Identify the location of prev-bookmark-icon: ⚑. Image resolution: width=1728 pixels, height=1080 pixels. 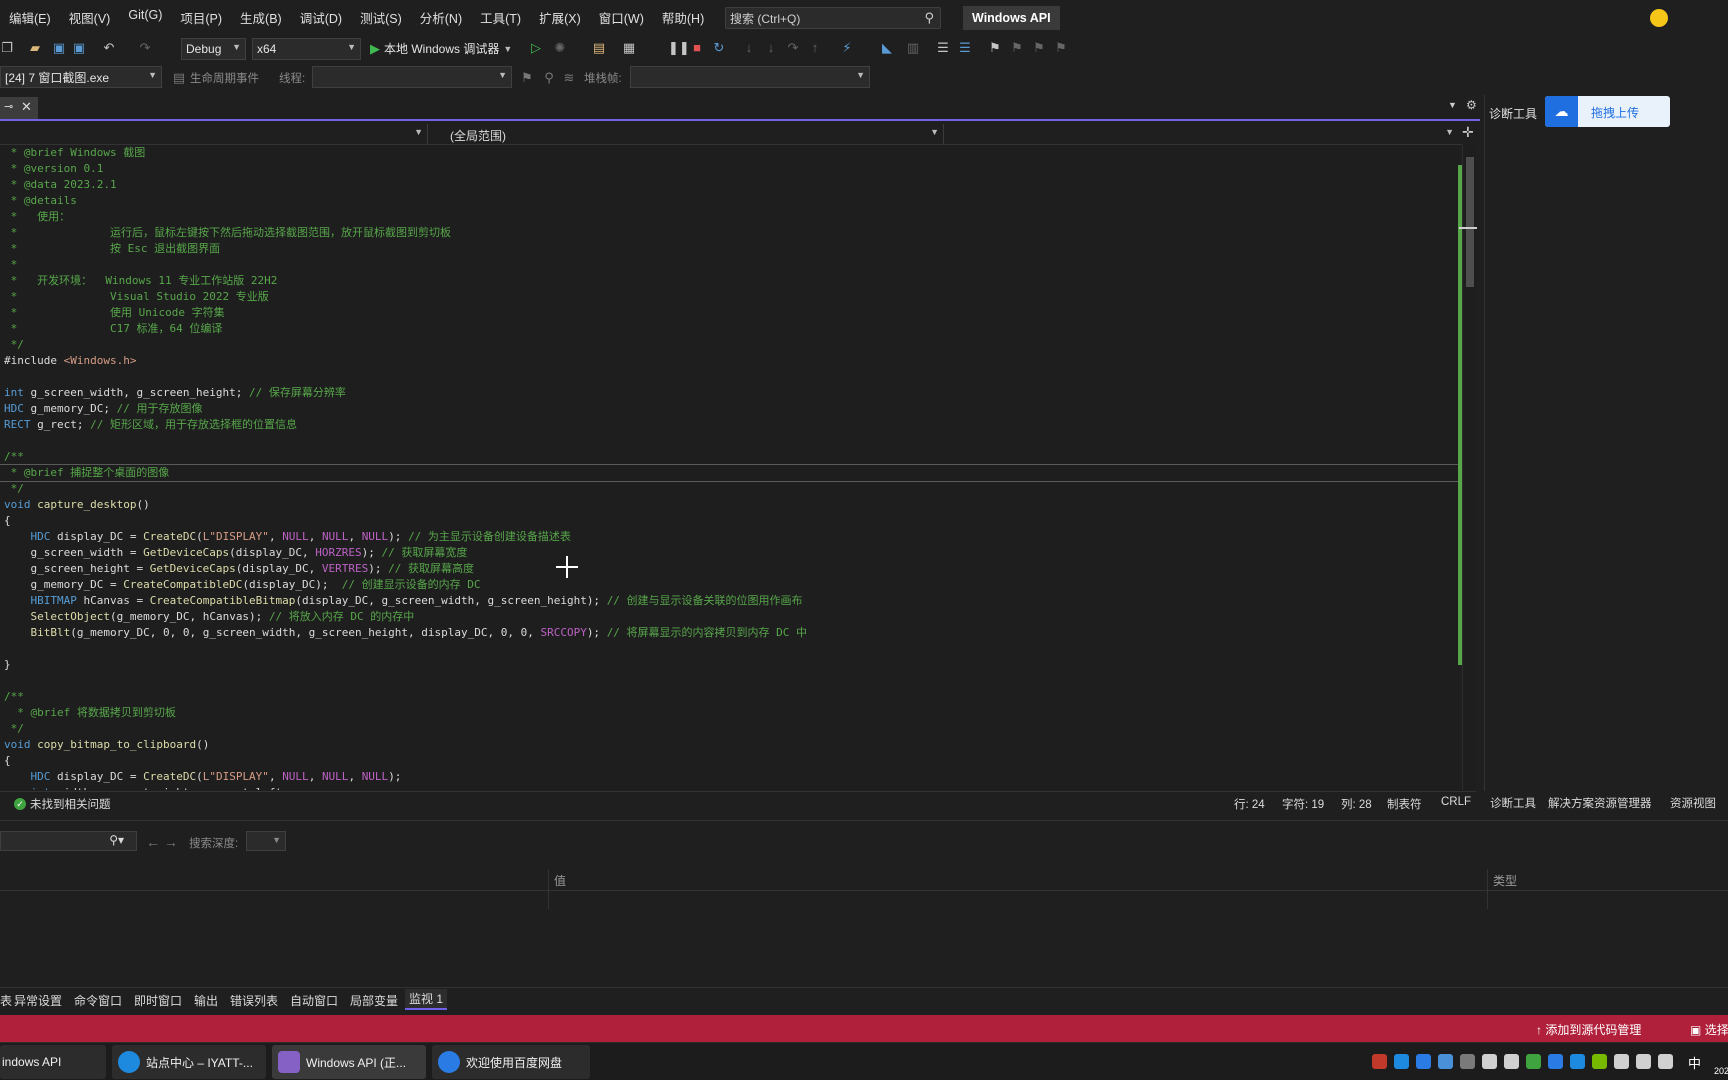
(1017, 48).